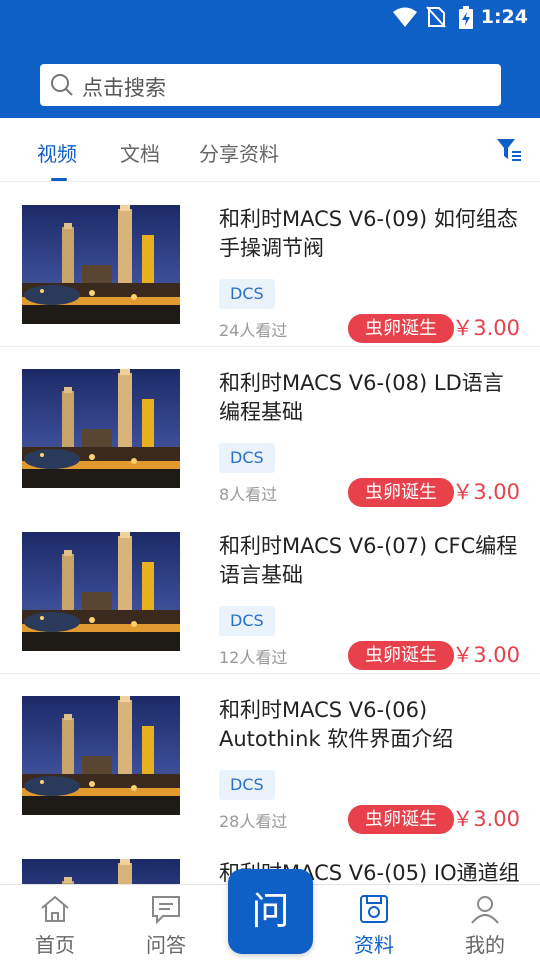  Describe the element at coordinates (336, 724) in the screenshot. I see `item-title: 和利时MACS V6-(06) Autothink 软件界面介绍` at that location.